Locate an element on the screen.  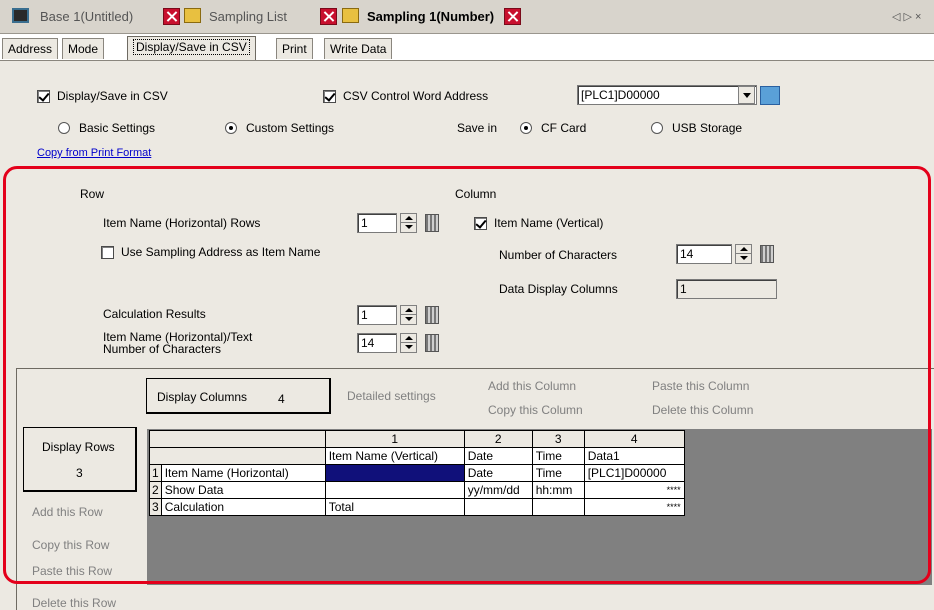
cf-card-label: CF Card is located at coordinates (564, 128).